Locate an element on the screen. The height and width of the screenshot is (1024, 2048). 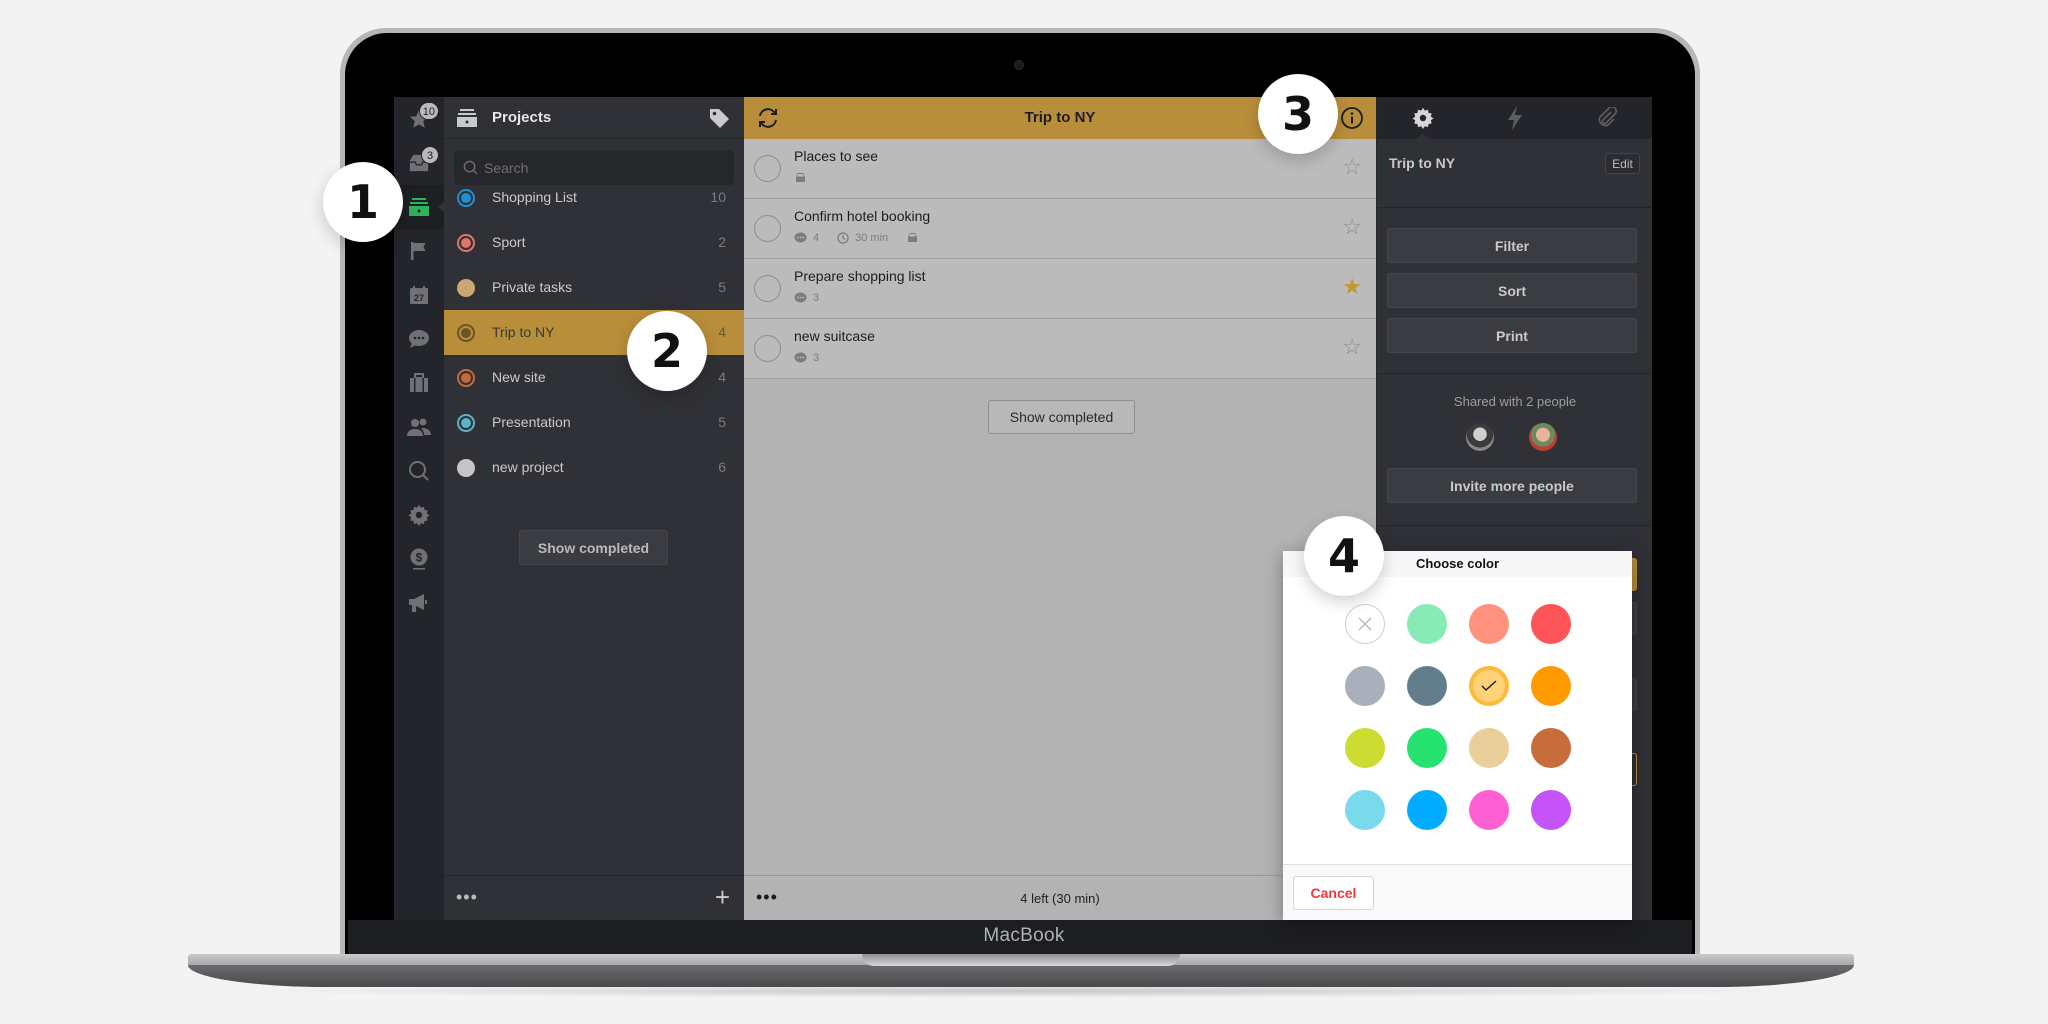
info-tabs is located at coordinates (1514, 118).